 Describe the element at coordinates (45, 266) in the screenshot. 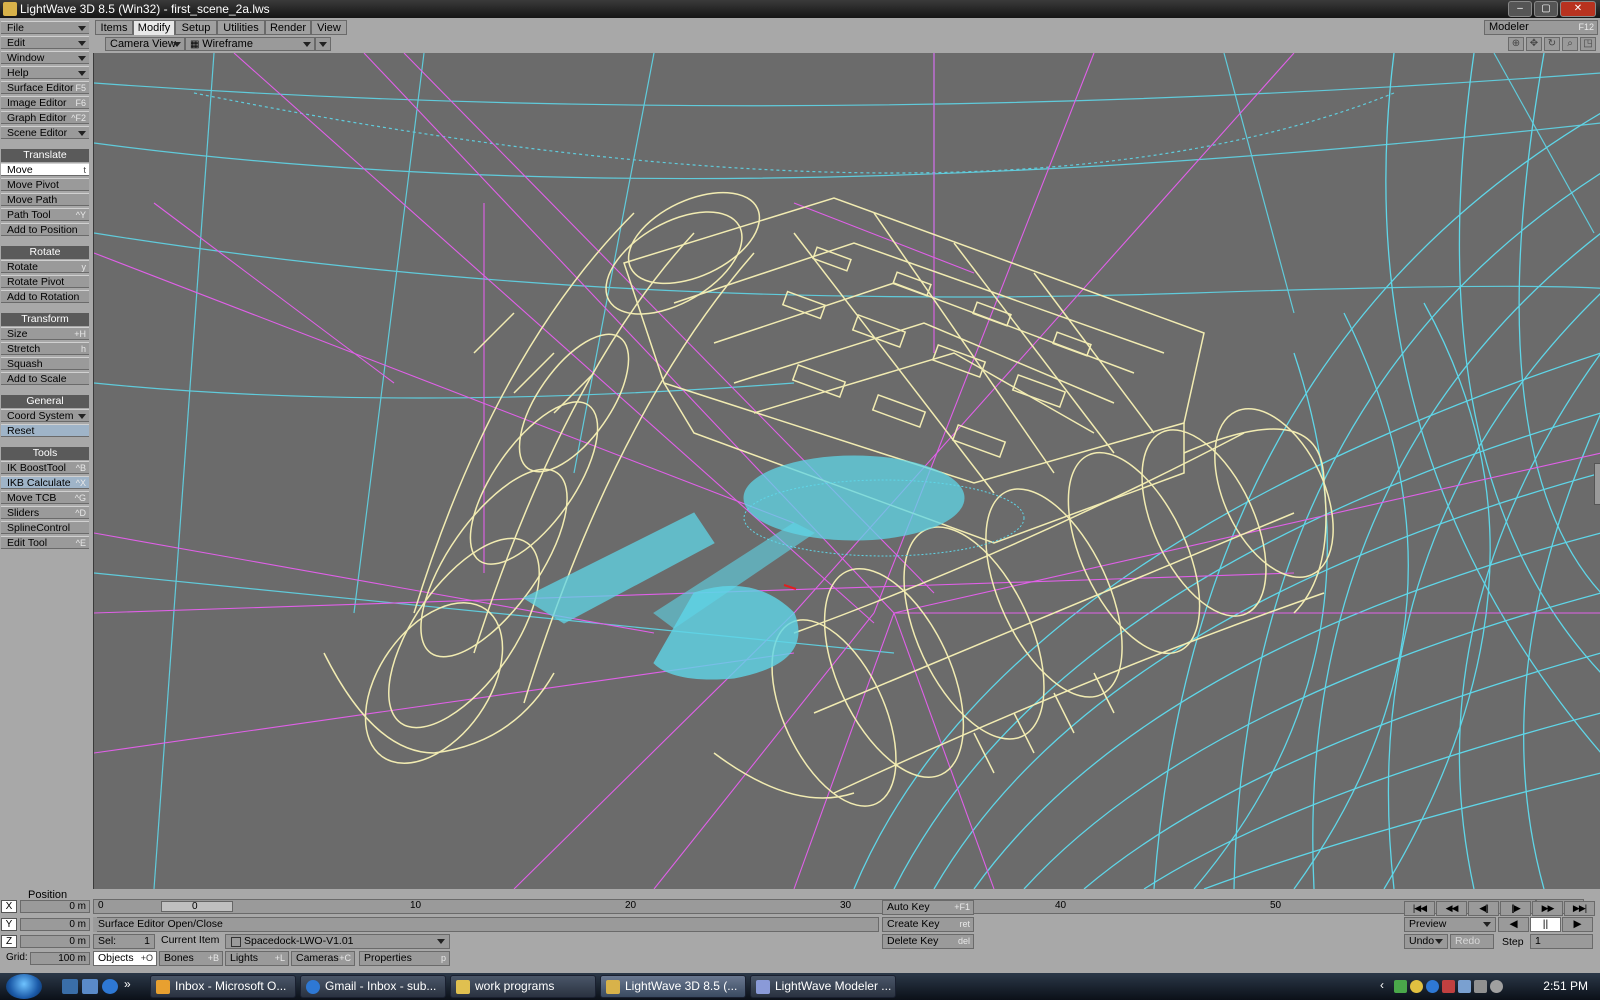

I see `rotate-button: Rotate y` at that location.